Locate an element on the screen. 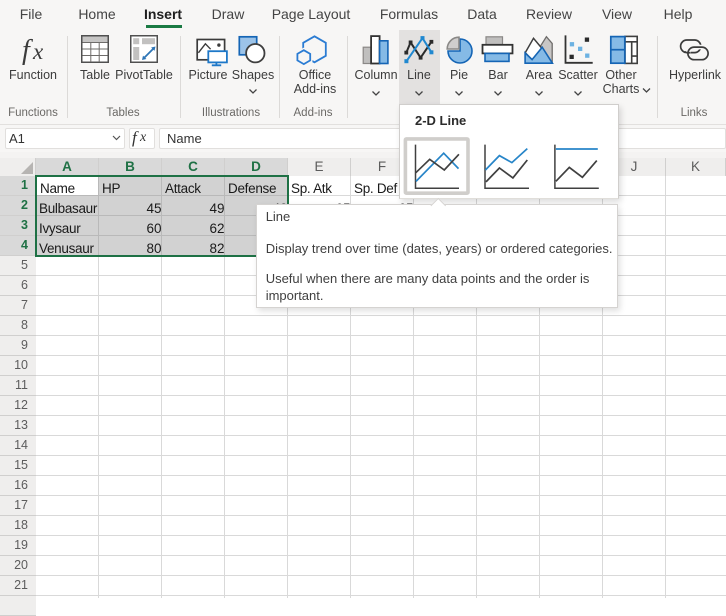 The height and width of the screenshot is (616, 726). svg-text: f is located at coordinates (27, 50).